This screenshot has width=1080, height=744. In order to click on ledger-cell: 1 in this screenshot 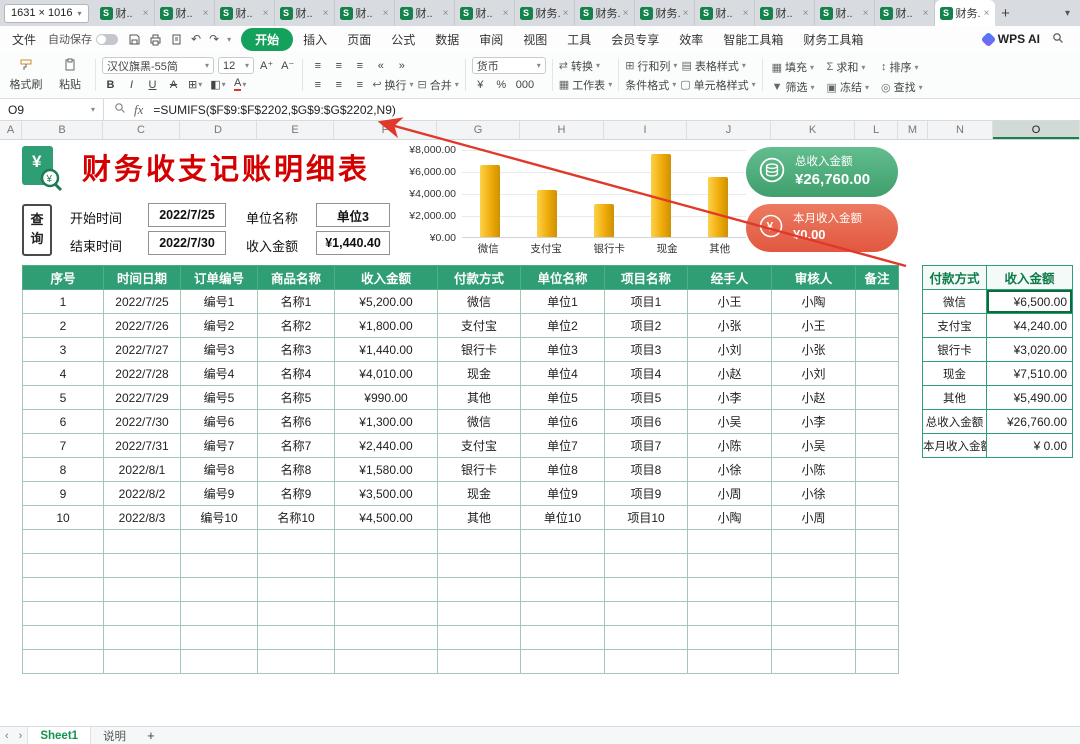, I will do `click(63, 301)`.